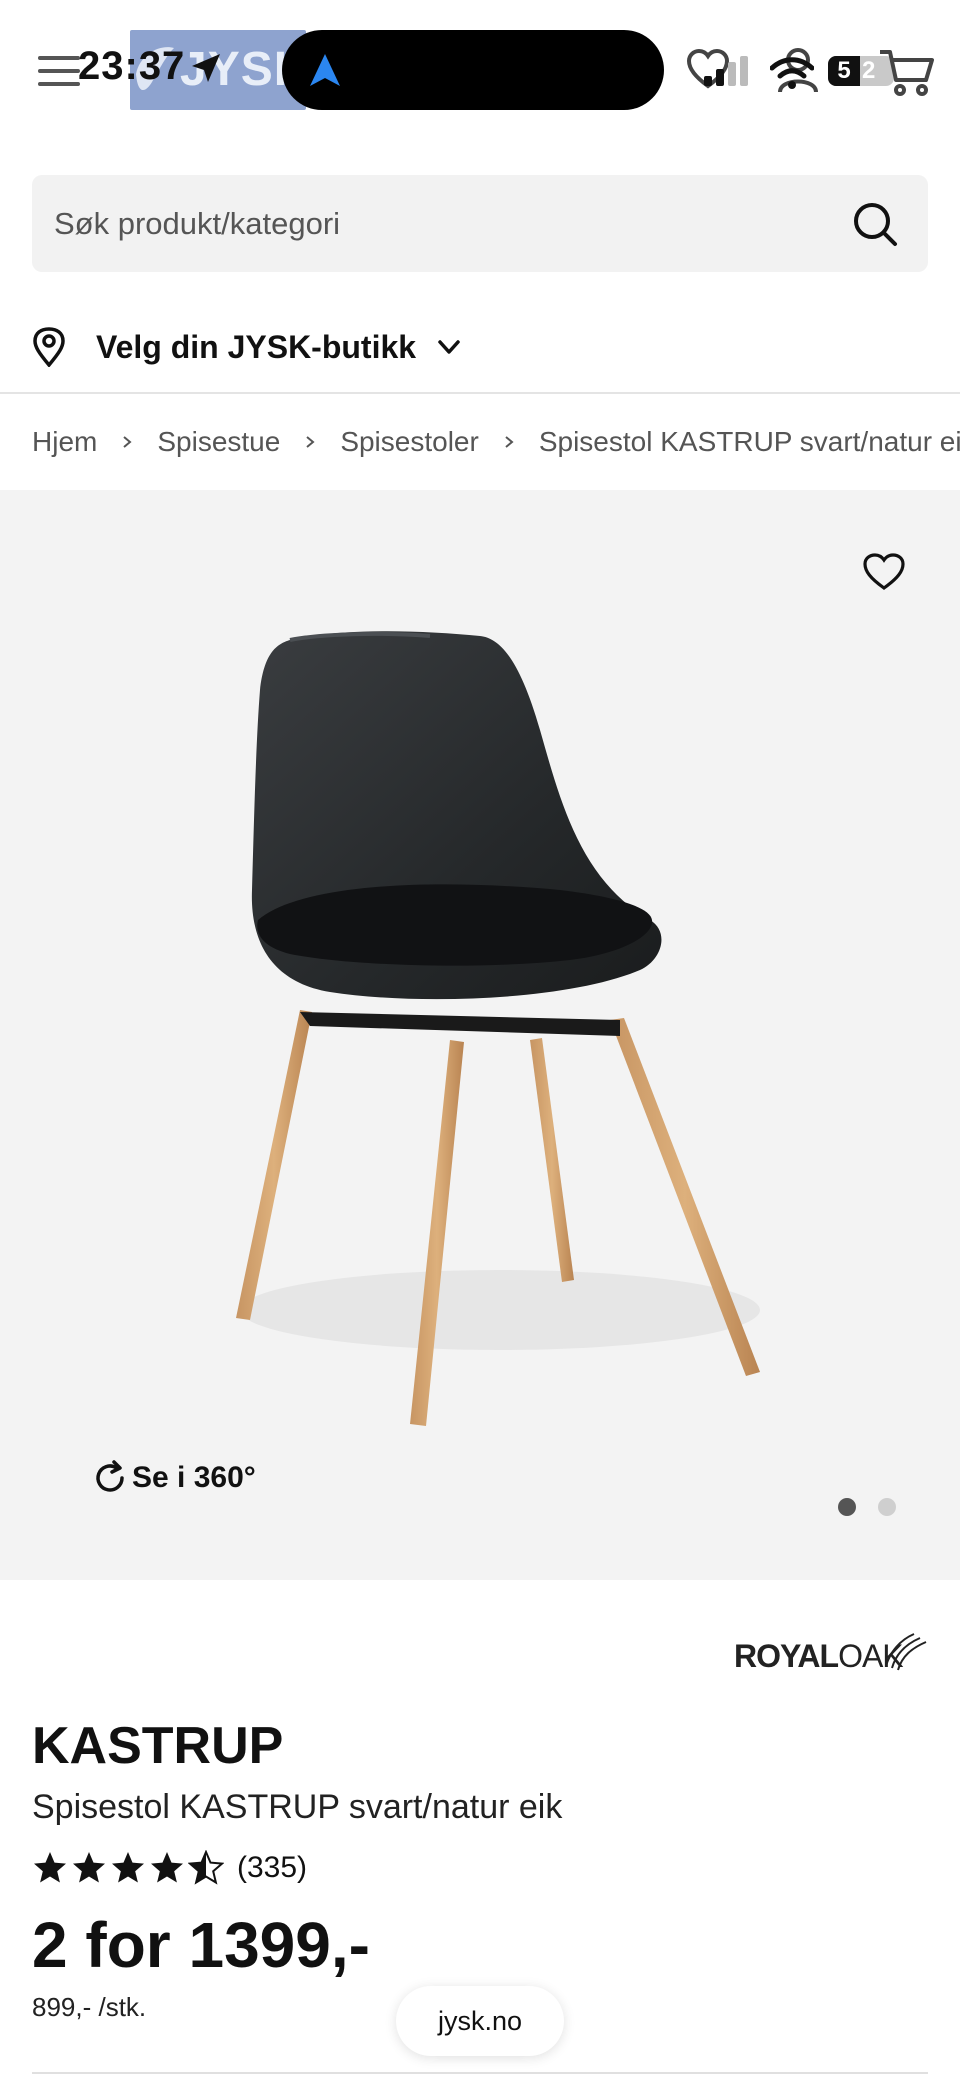  I want to click on chevron-down-icon, so click(449, 347).